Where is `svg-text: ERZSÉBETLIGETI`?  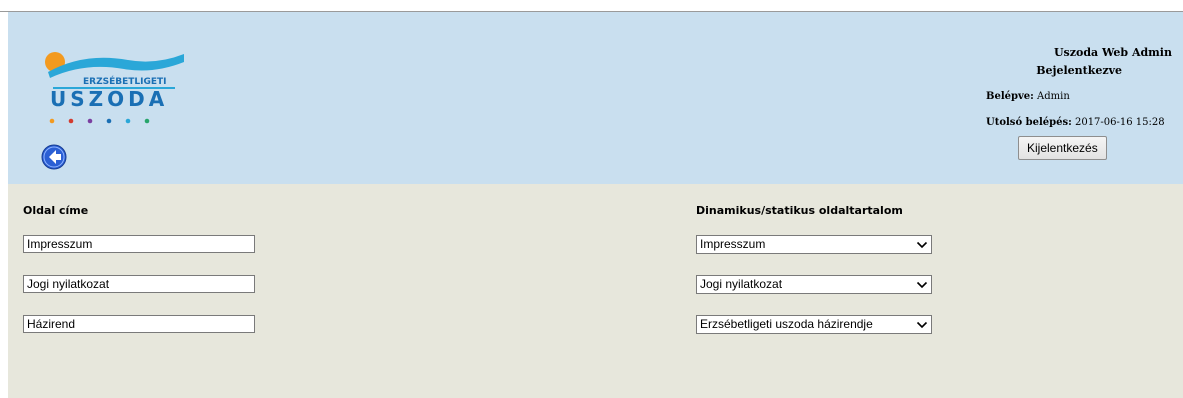
svg-text: ERZSÉBETLIGETI is located at coordinates (125, 81).